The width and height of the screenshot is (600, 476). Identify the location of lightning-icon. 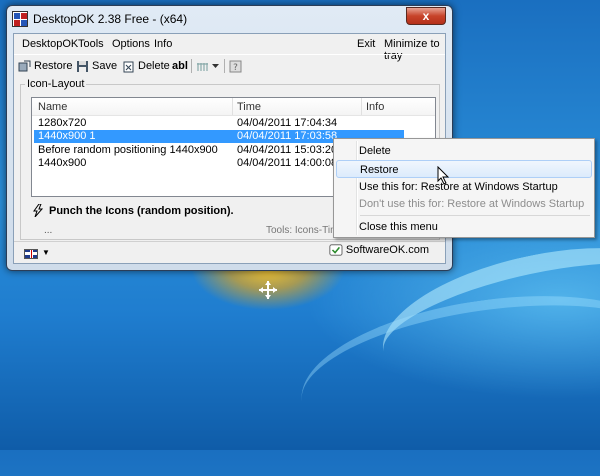
(38, 210).